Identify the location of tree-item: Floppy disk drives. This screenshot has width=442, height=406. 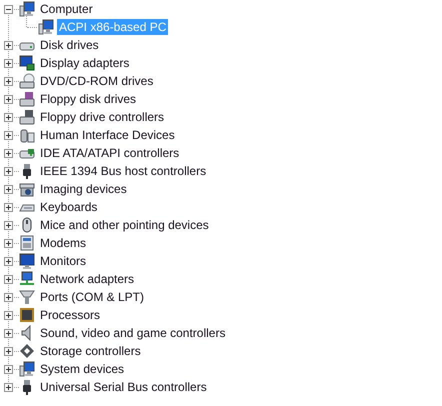
(88, 99).